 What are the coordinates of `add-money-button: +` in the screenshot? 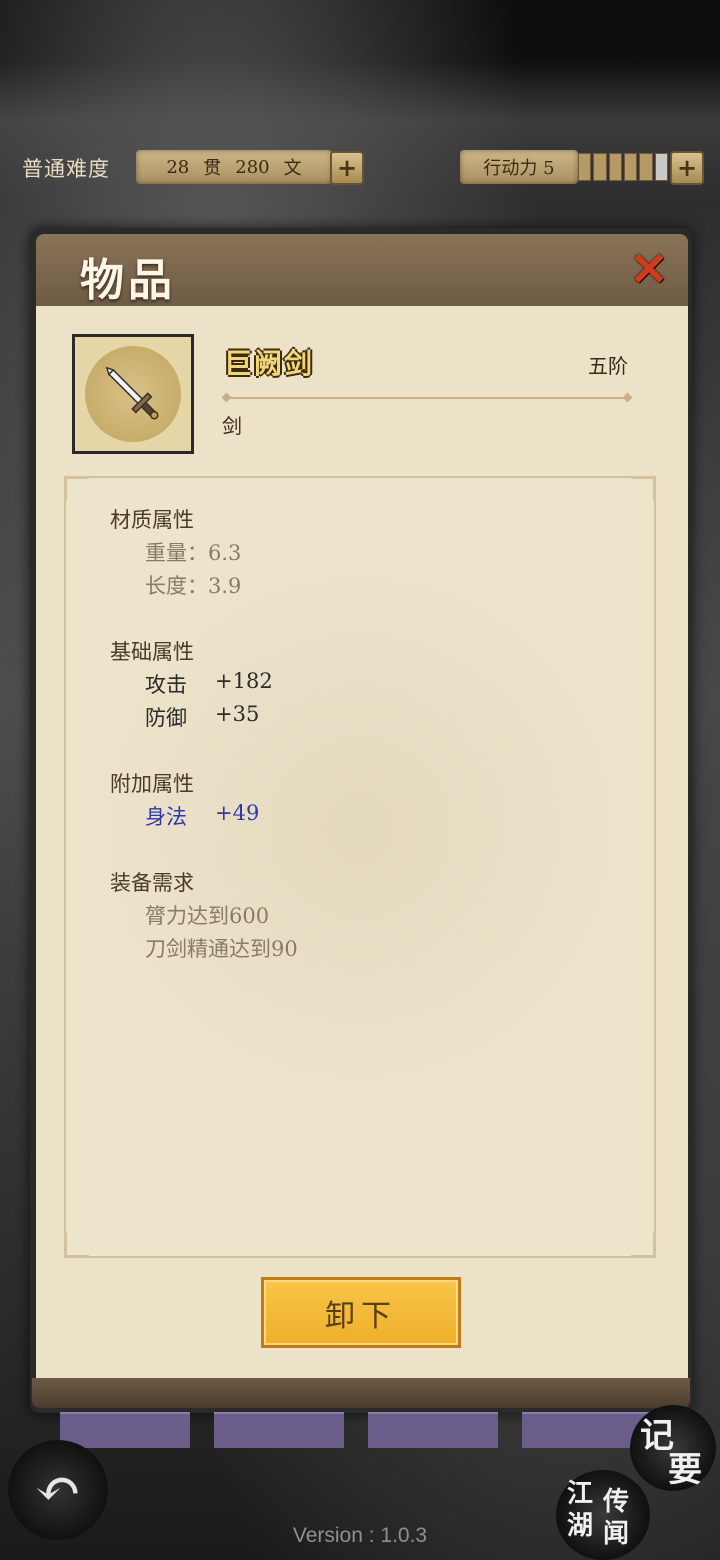 It's located at (347, 168).